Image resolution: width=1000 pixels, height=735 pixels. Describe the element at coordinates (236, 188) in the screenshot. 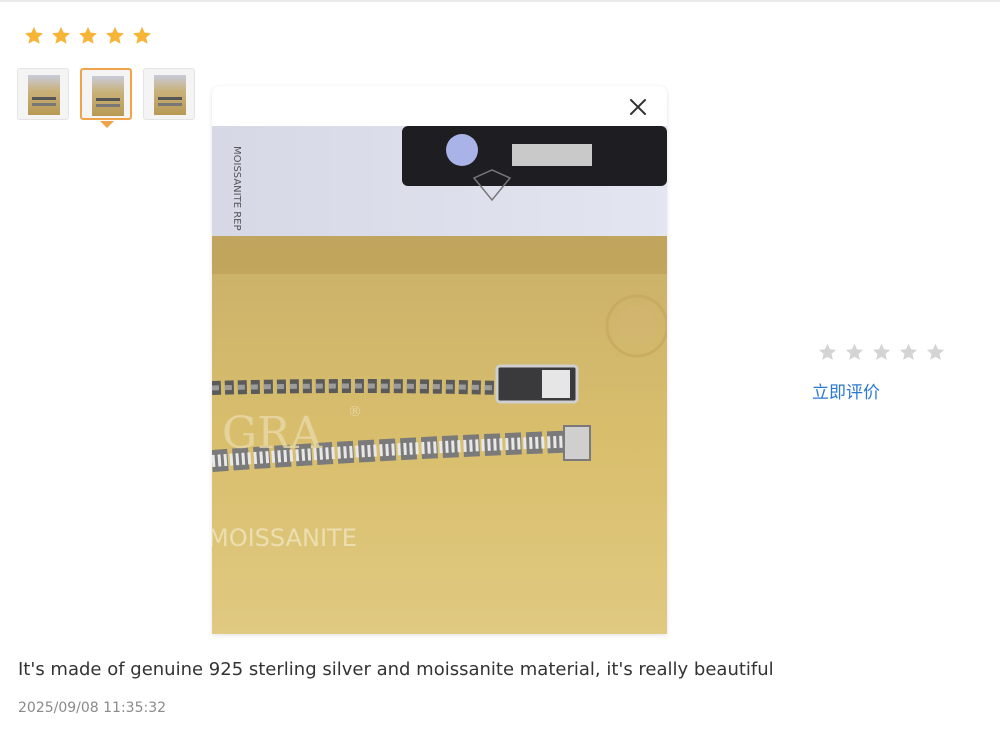

I see `card-side-text: MOISSANITE REP` at that location.